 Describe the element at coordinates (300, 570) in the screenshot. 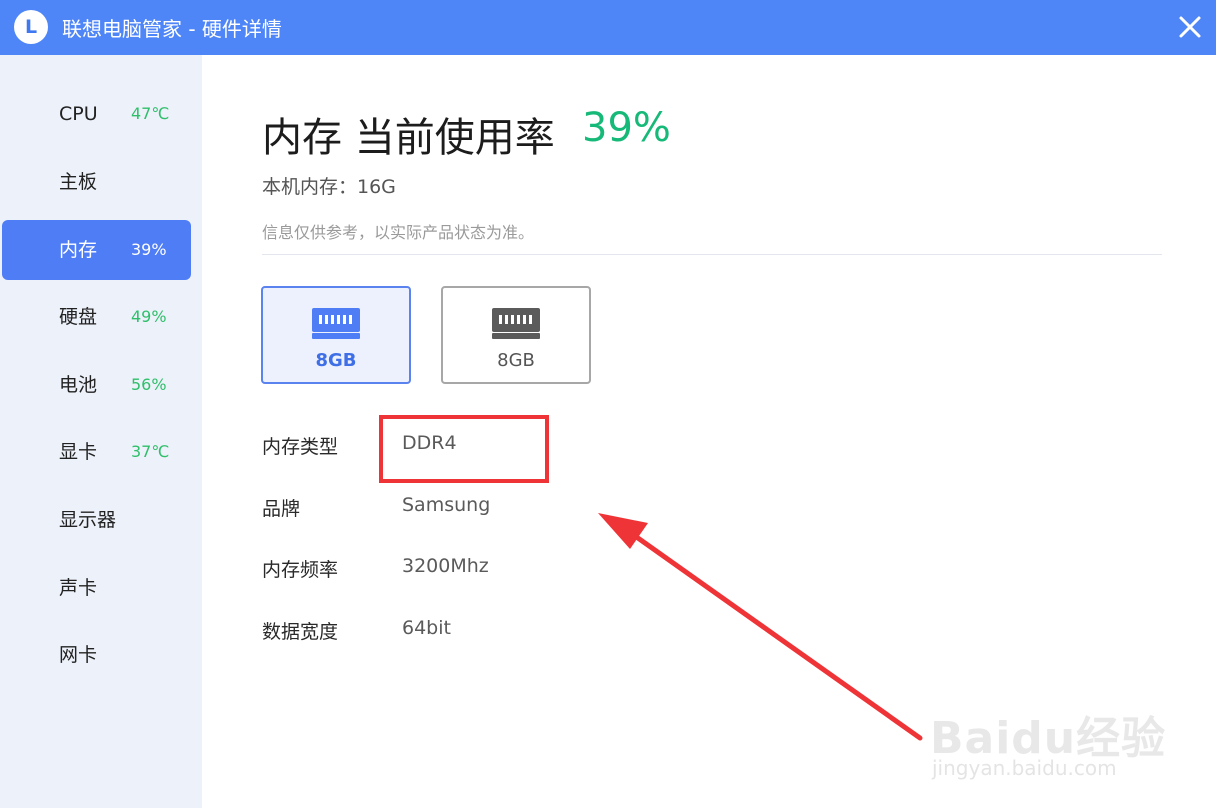

I see `spec-key: 内存频率` at that location.